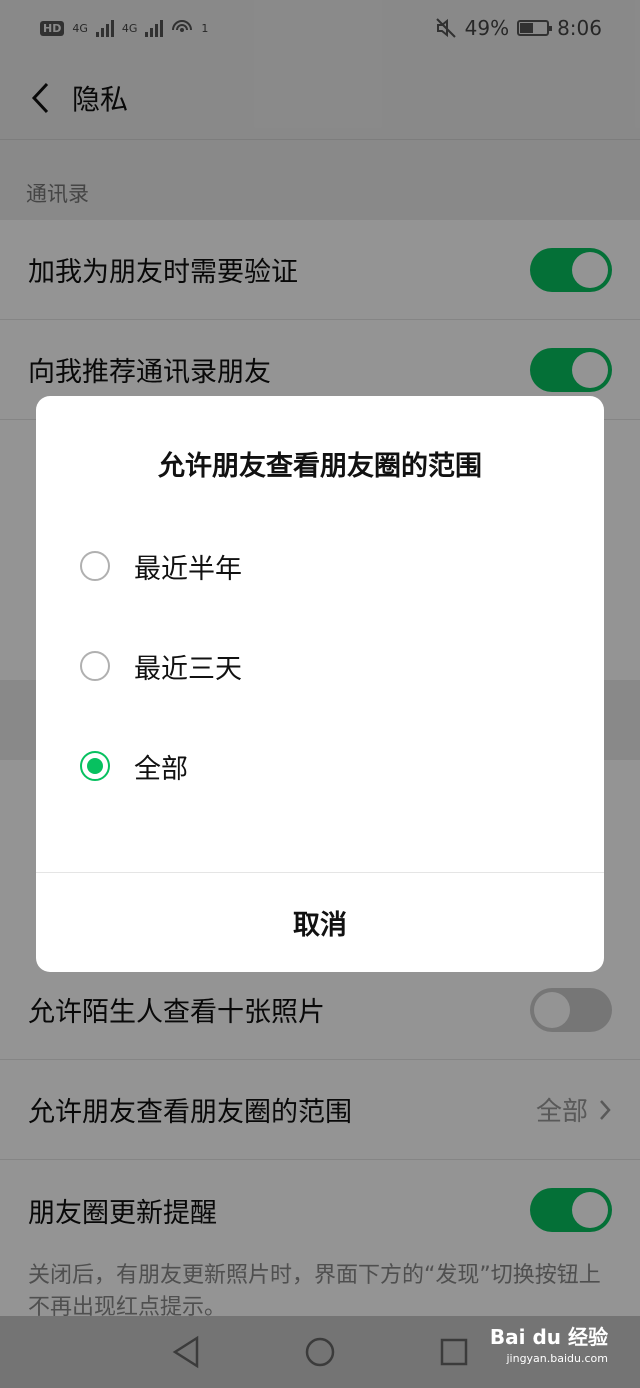 The height and width of the screenshot is (1388, 640). What do you see at coordinates (188, 669) in the screenshot?
I see `option-label: 最近三天` at bounding box center [188, 669].